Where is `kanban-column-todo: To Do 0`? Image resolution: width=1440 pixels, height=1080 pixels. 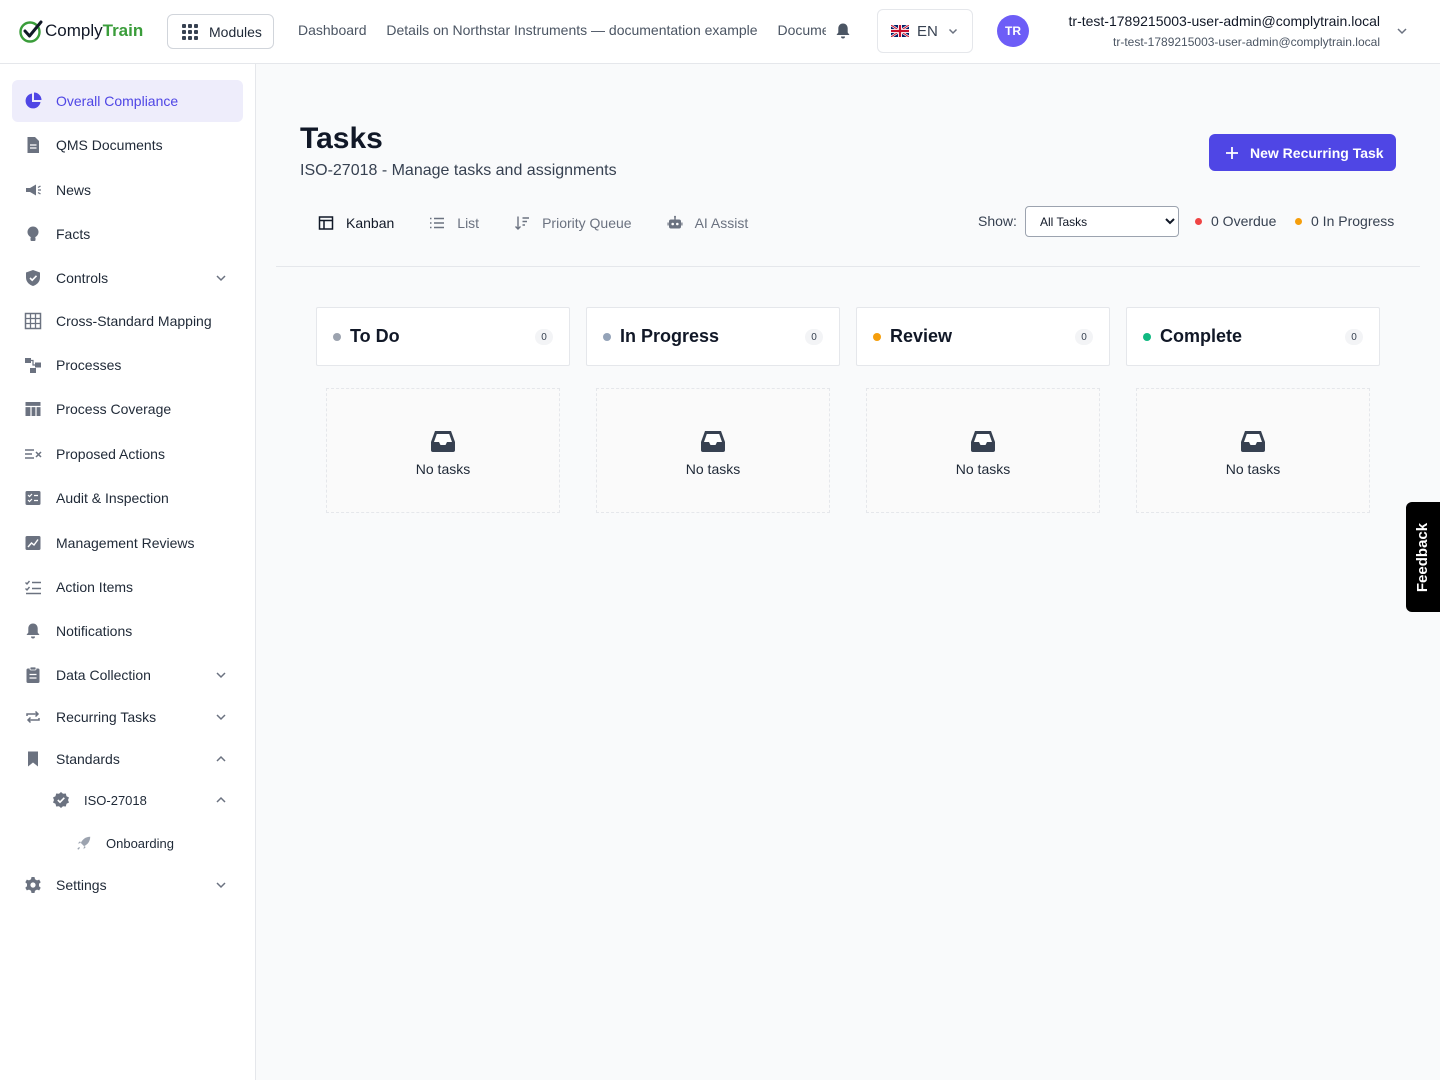
kanban-column-todo: To Do 0 is located at coordinates (443, 336).